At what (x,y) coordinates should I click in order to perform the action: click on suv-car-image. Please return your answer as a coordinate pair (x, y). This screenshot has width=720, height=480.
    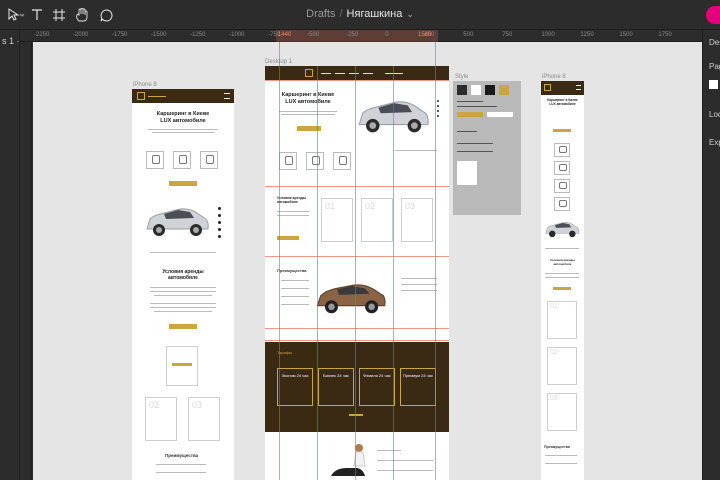
    Looking at the image, I should click on (562, 230).